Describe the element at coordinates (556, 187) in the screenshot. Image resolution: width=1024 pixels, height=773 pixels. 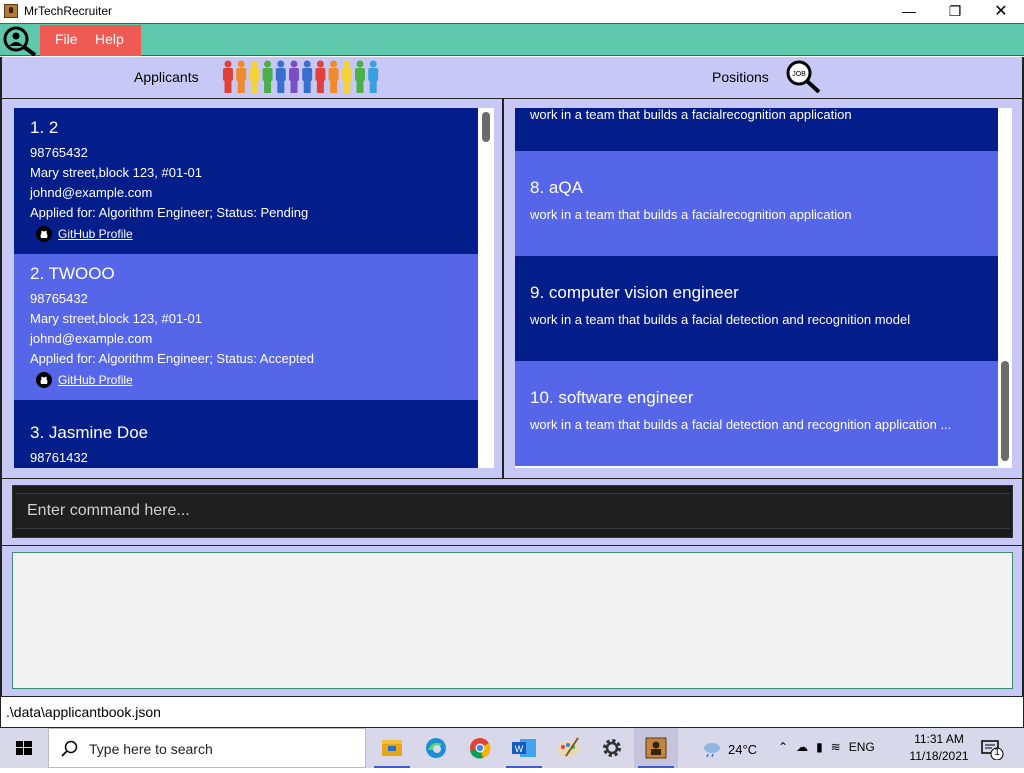
I see `position-heading: 8. aQA` at that location.